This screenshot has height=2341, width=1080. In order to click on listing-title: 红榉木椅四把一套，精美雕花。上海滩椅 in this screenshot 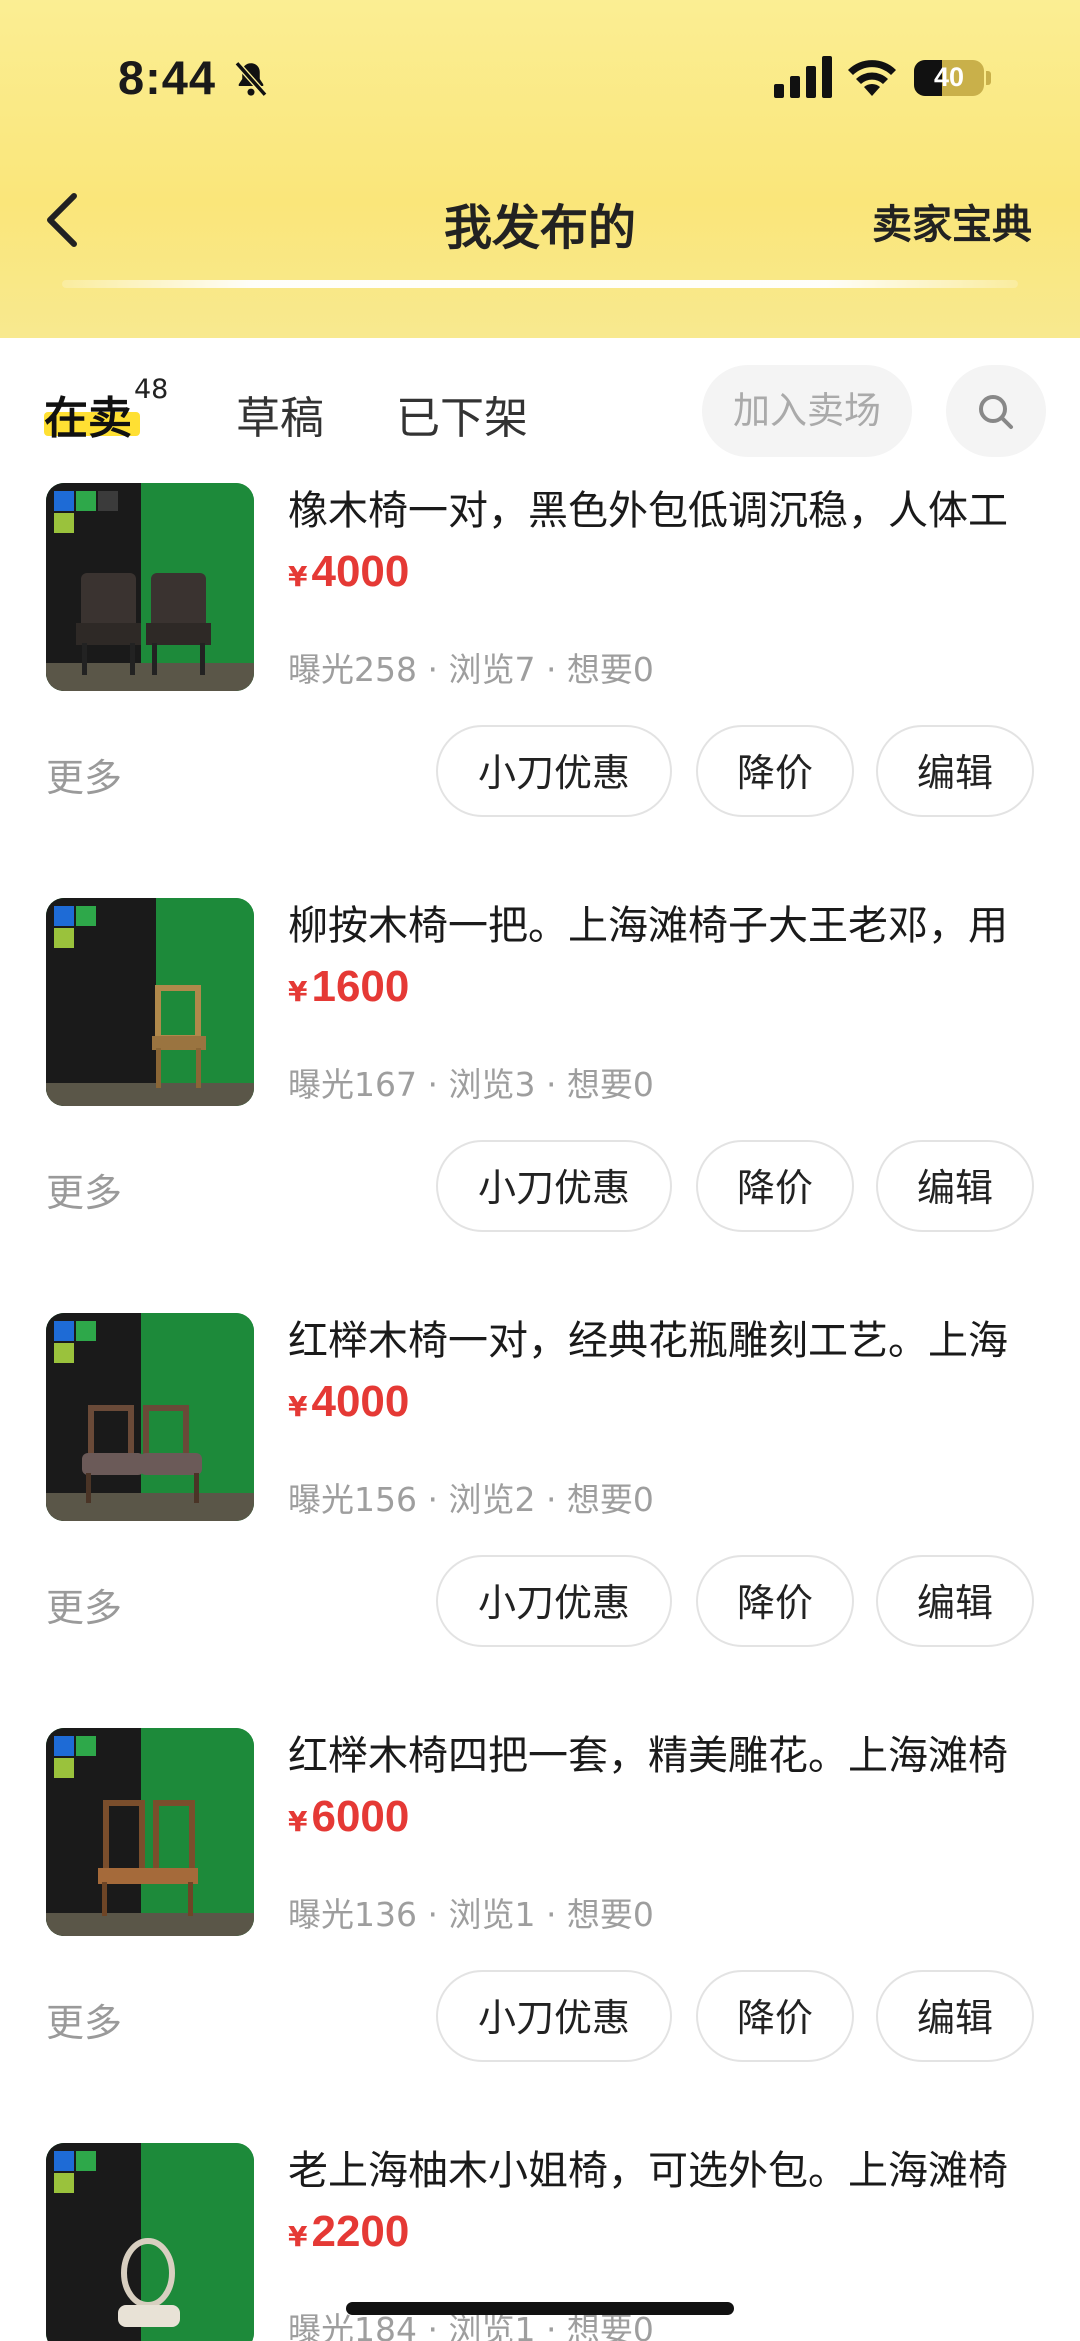, I will do `click(648, 1756)`.